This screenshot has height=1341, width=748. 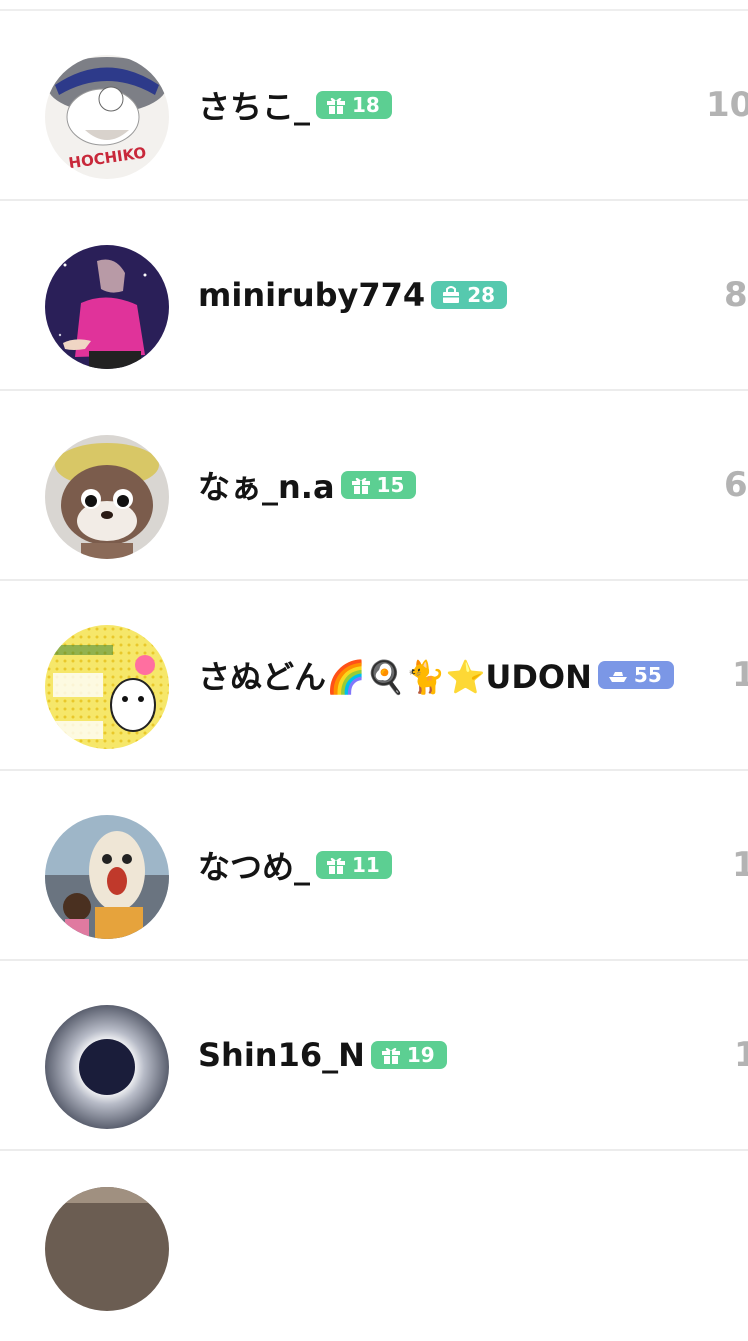 What do you see at coordinates (390, 485) in the screenshot?
I see `badge-value: 15` at bounding box center [390, 485].